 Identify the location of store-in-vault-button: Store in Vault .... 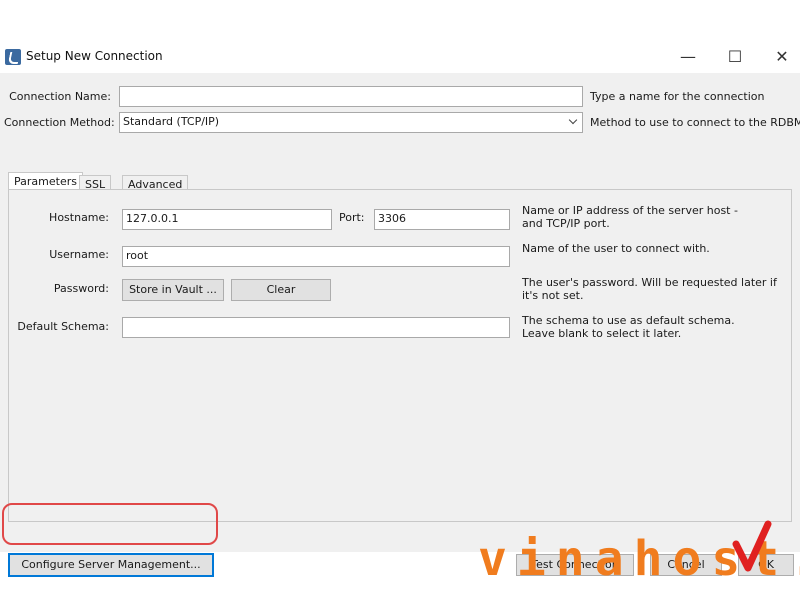
(173, 290).